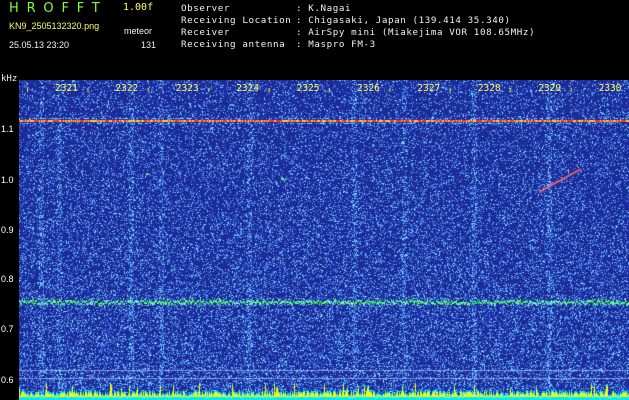 This screenshot has width=629, height=400. What do you see at coordinates (429, 88) in the screenshot?
I see `time-tick-label: 2327` at bounding box center [429, 88].